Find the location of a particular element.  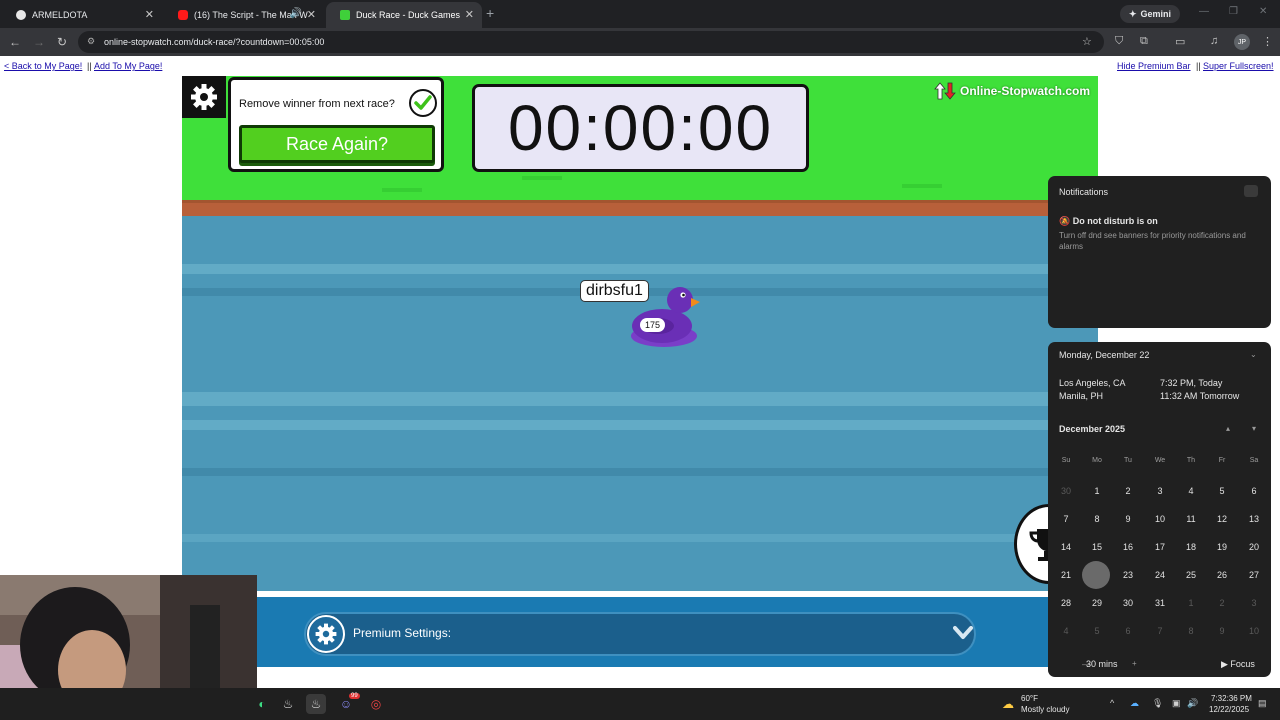

chevron-down-icon: ⌄ is located at coordinates (1253, 354).